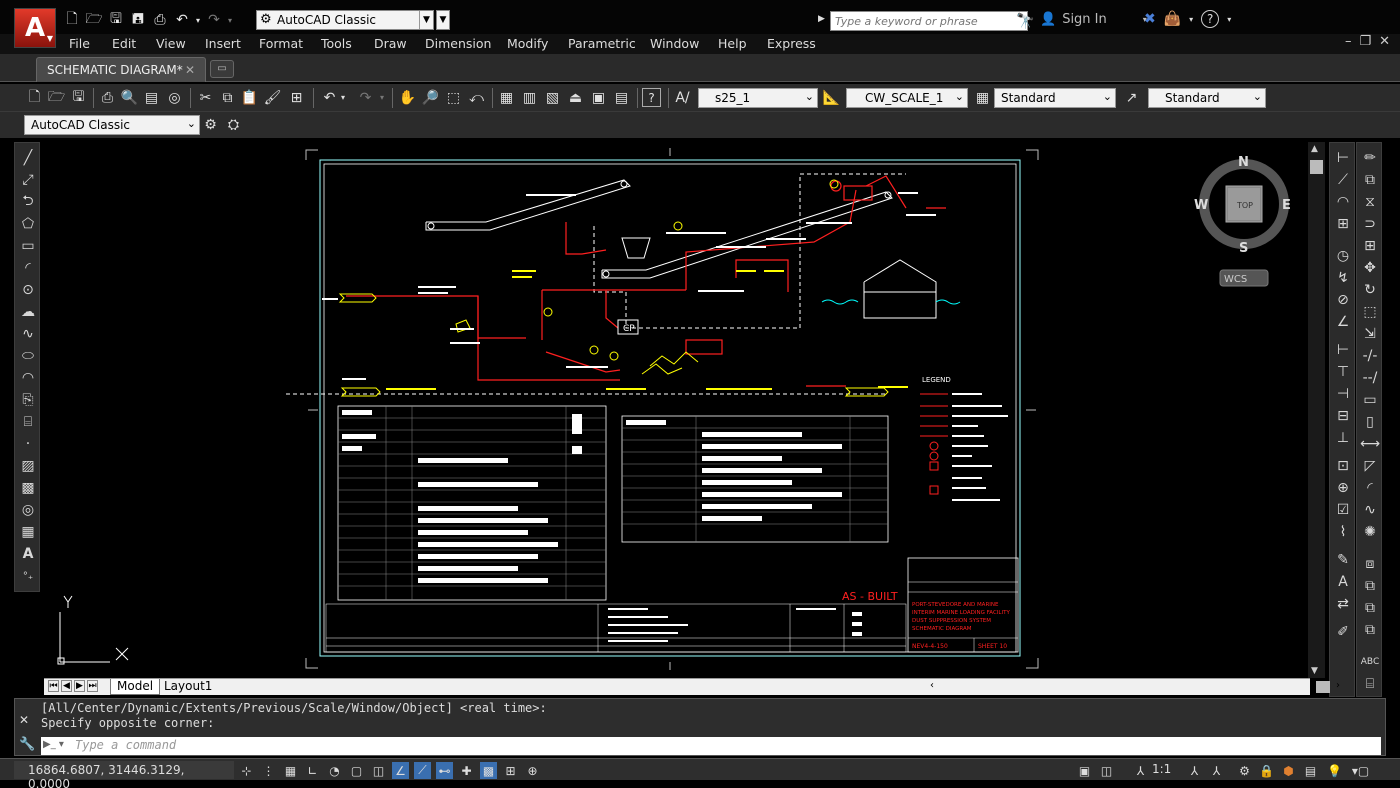  What do you see at coordinates (674, 43) in the screenshot?
I see `menu-window: Window` at bounding box center [674, 43].